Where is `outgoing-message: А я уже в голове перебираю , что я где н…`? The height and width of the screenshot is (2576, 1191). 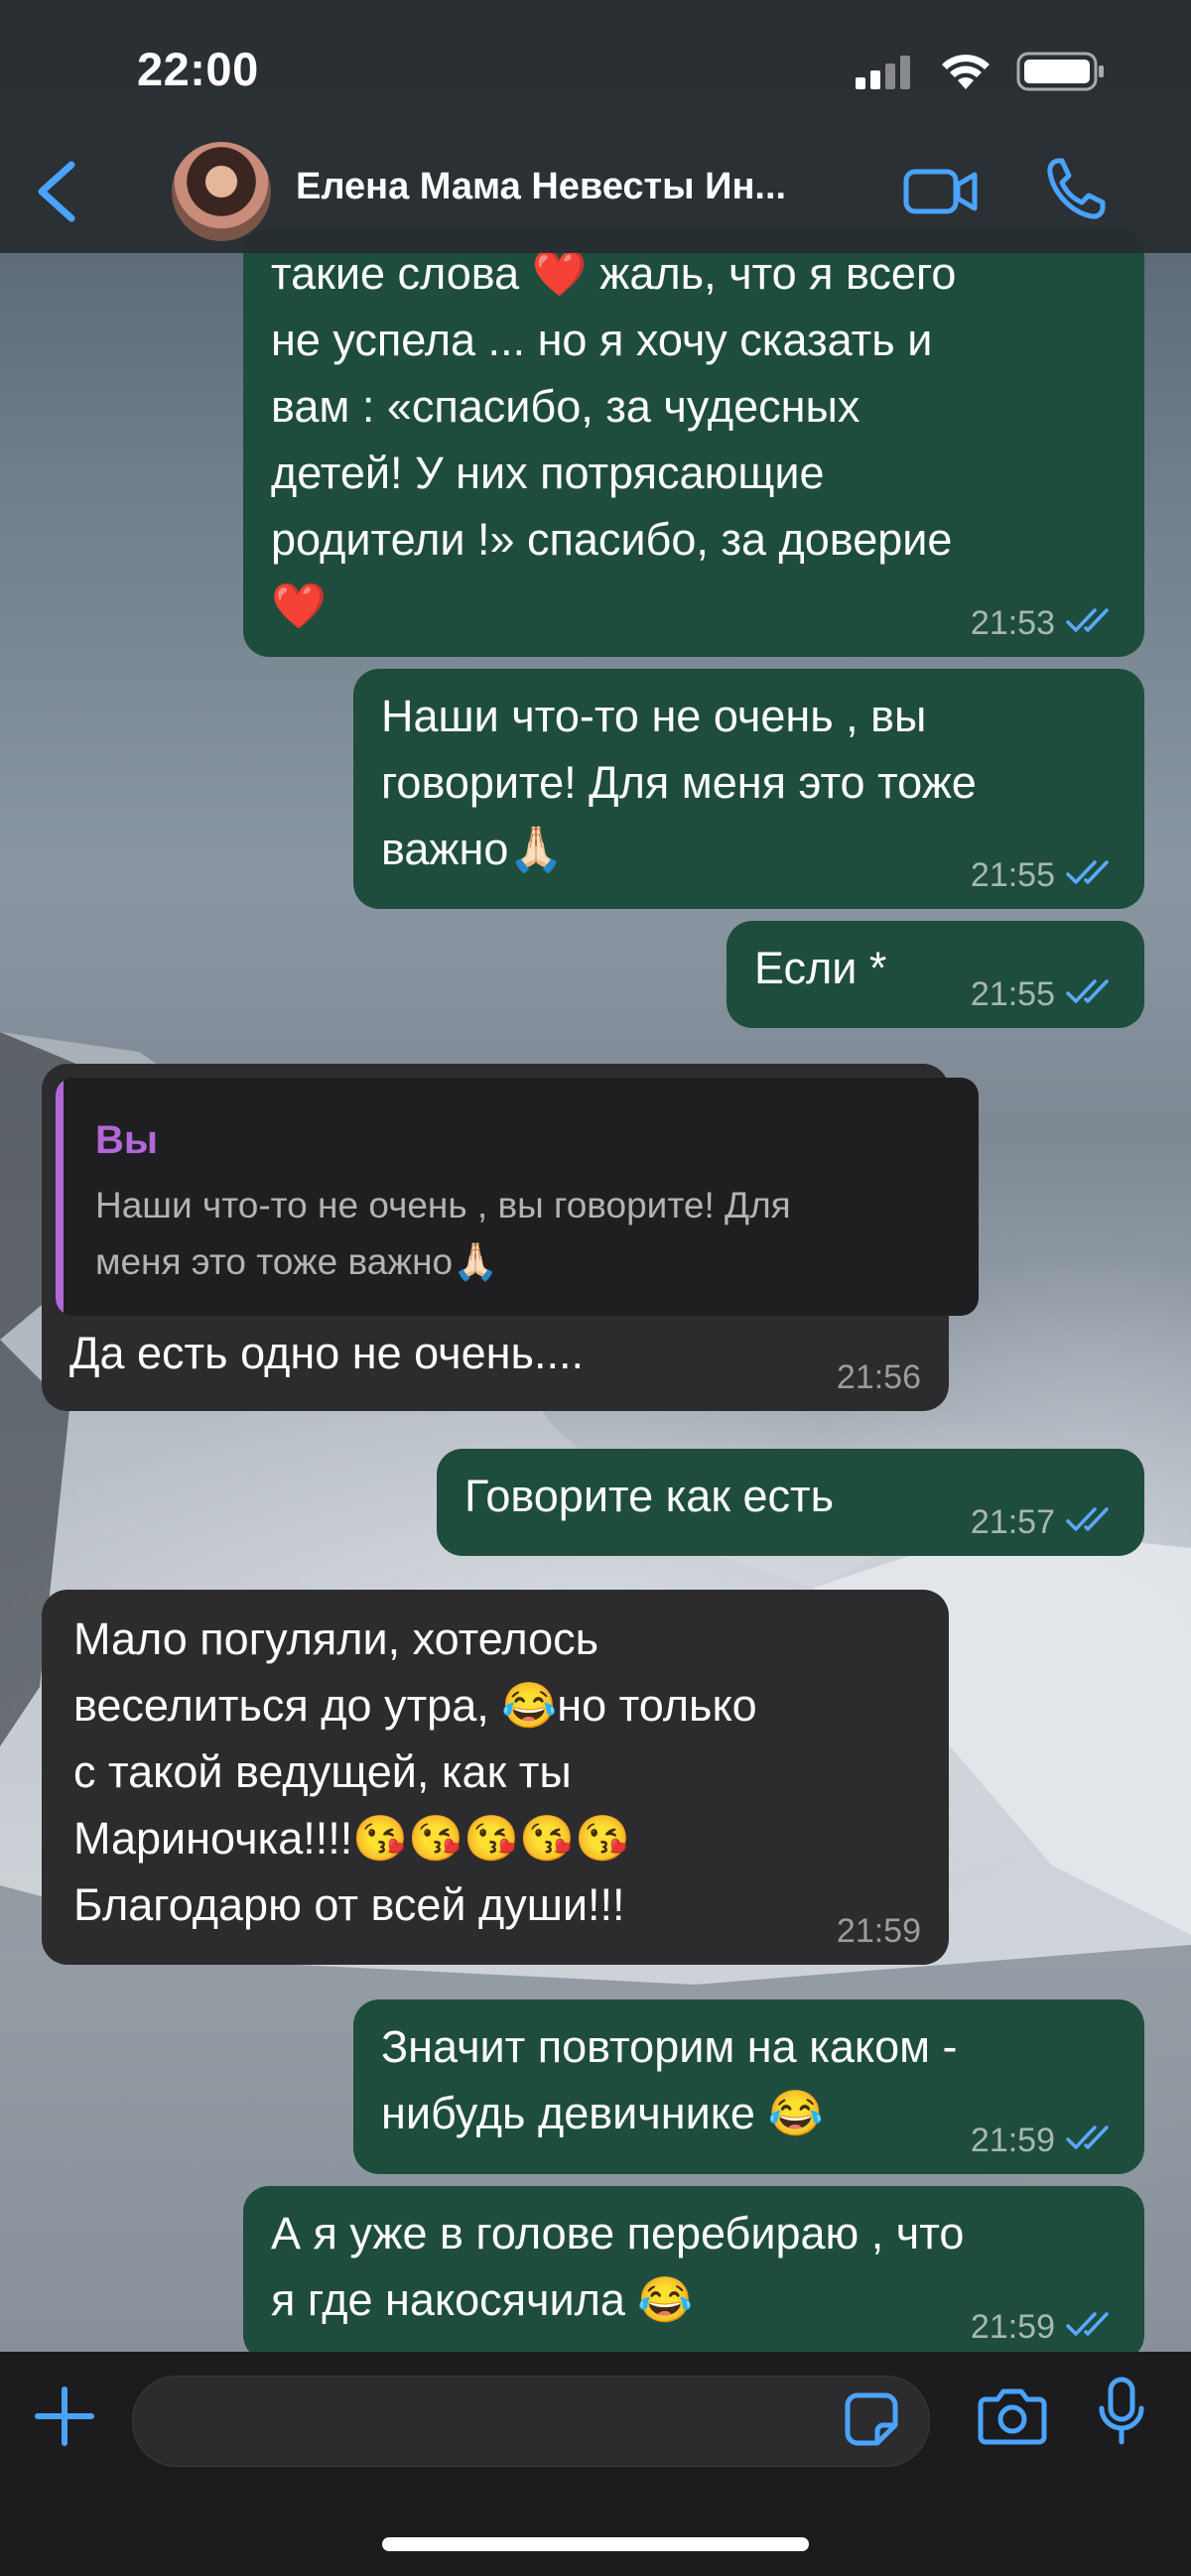 outgoing-message: А я уже в голове перебираю , что я где н… is located at coordinates (693, 2273).